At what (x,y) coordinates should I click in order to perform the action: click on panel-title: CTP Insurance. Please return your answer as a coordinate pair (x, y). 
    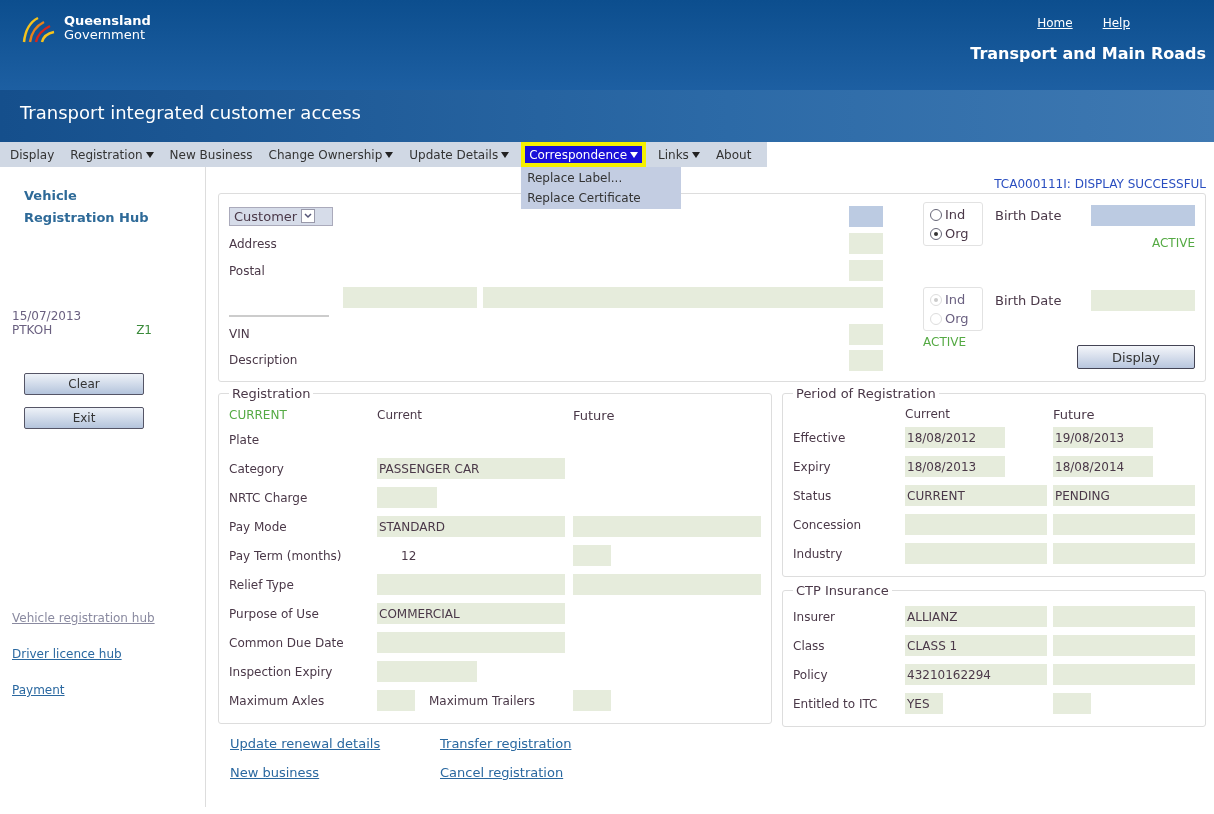
    Looking at the image, I should click on (842, 590).